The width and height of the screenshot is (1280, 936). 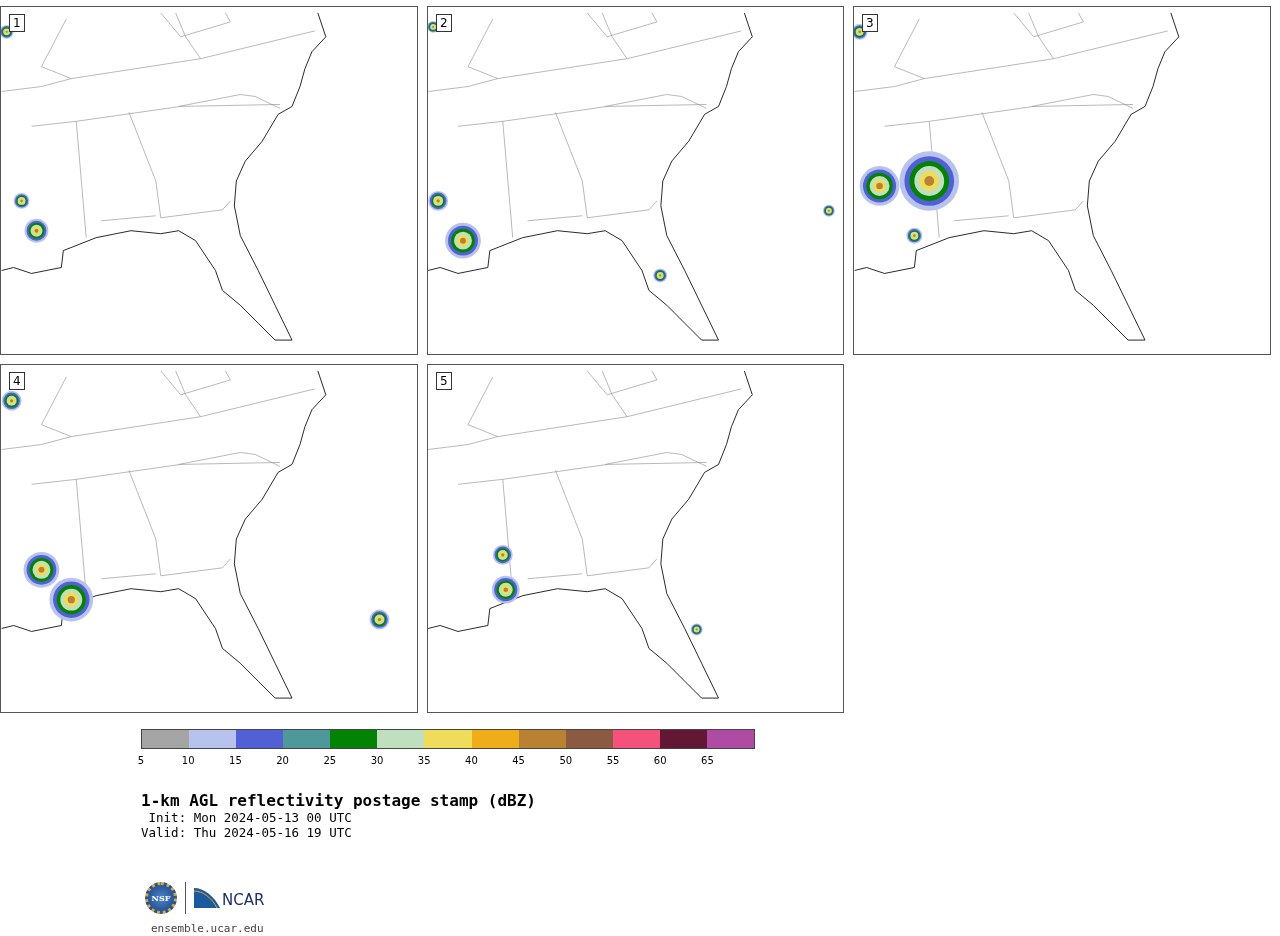 I want to click on tick-label: 15, so click(x=235, y=760).